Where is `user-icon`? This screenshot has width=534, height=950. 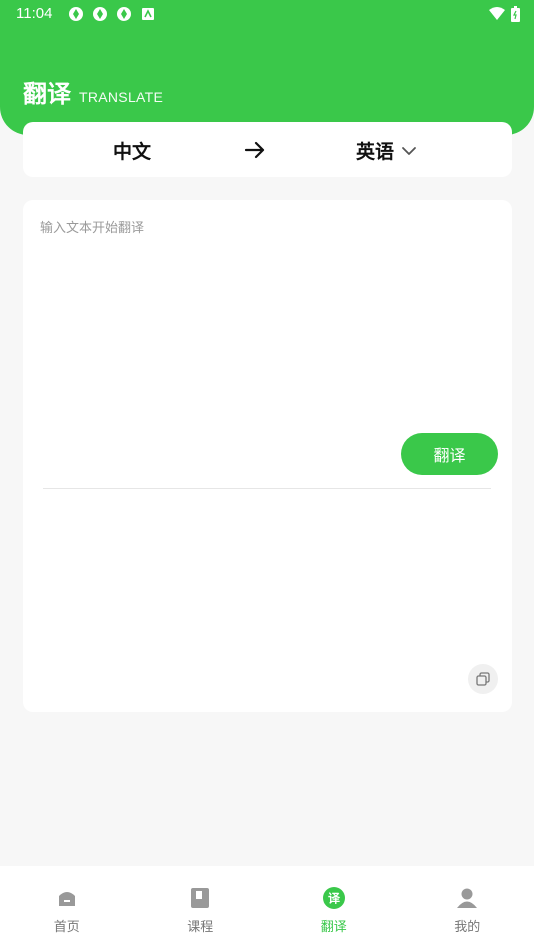 user-icon is located at coordinates (467, 898).